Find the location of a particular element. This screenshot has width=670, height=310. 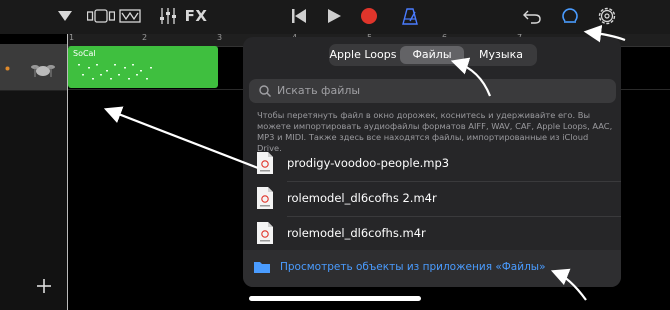

undo-icon is located at coordinates (532, 17).